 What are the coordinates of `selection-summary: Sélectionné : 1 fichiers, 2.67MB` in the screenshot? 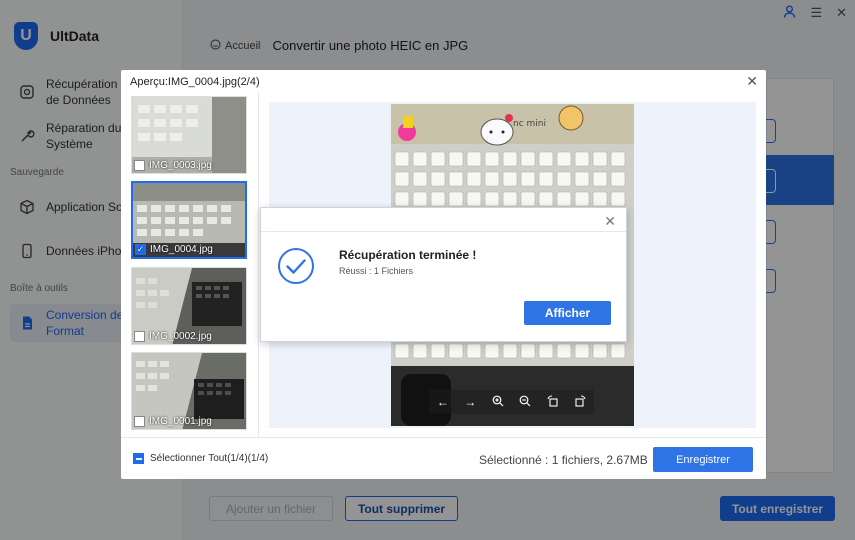 It's located at (563, 460).